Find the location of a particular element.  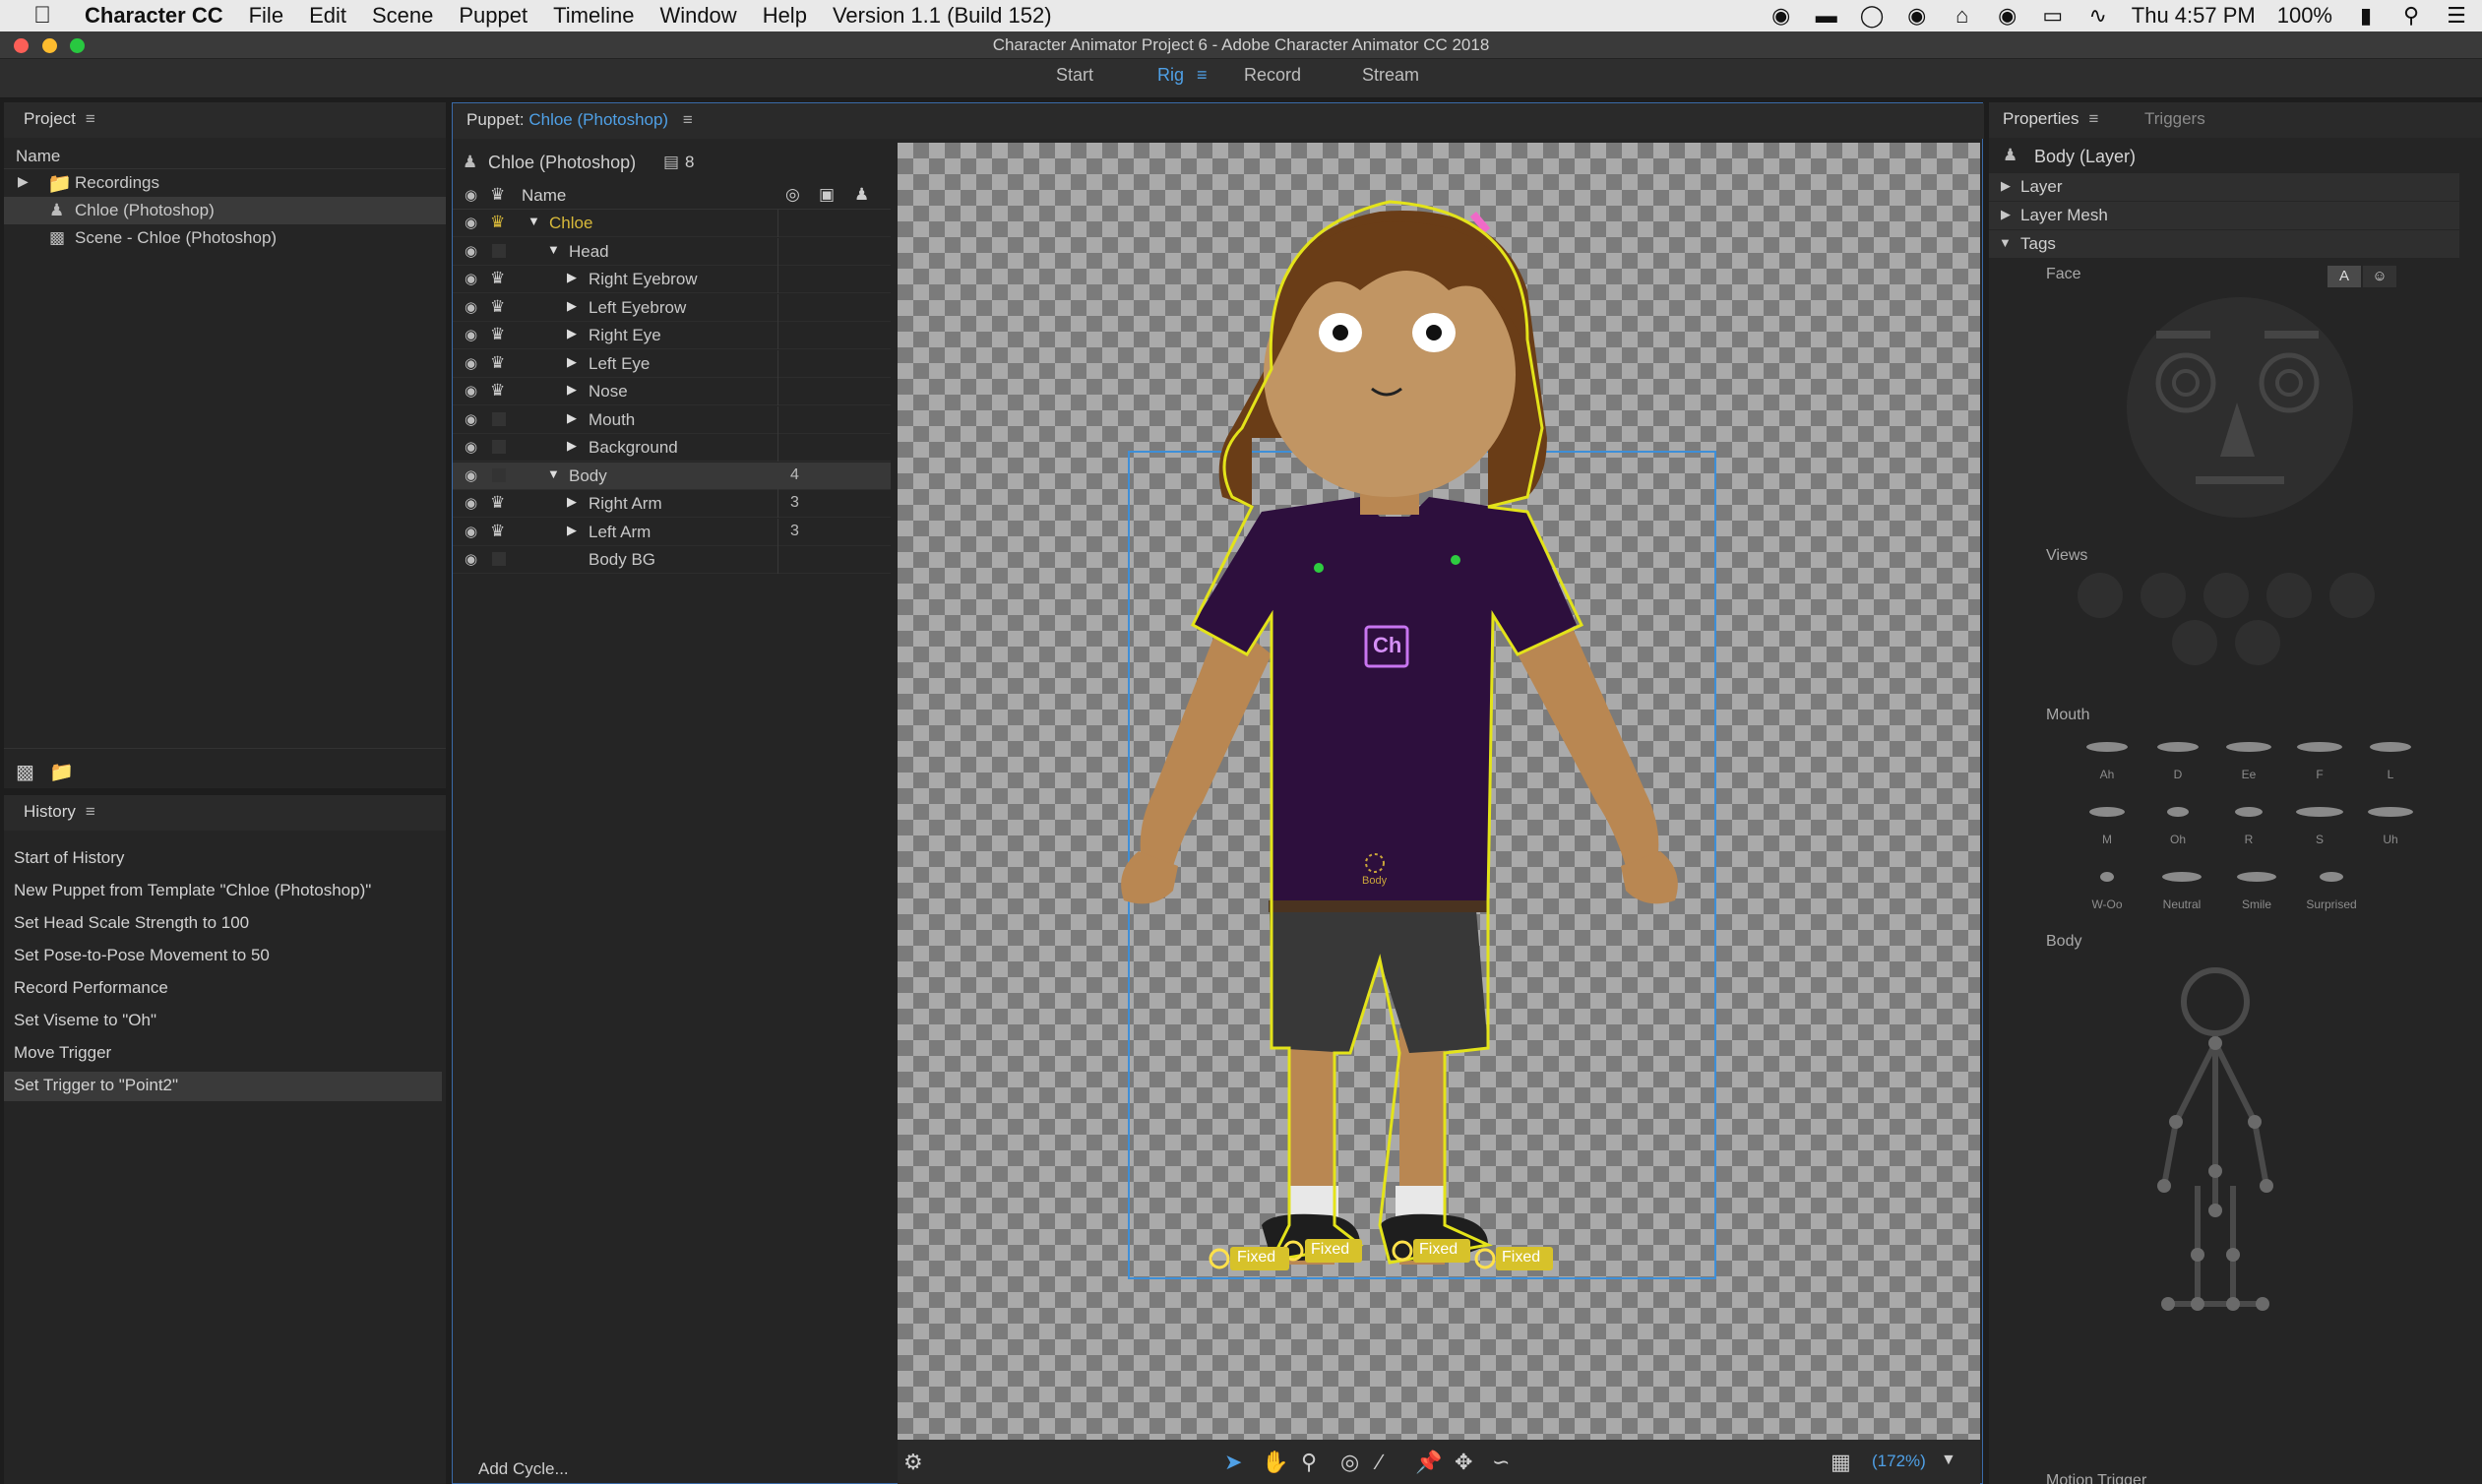

section-layer: ▶ Layer is located at coordinates (2224, 187).